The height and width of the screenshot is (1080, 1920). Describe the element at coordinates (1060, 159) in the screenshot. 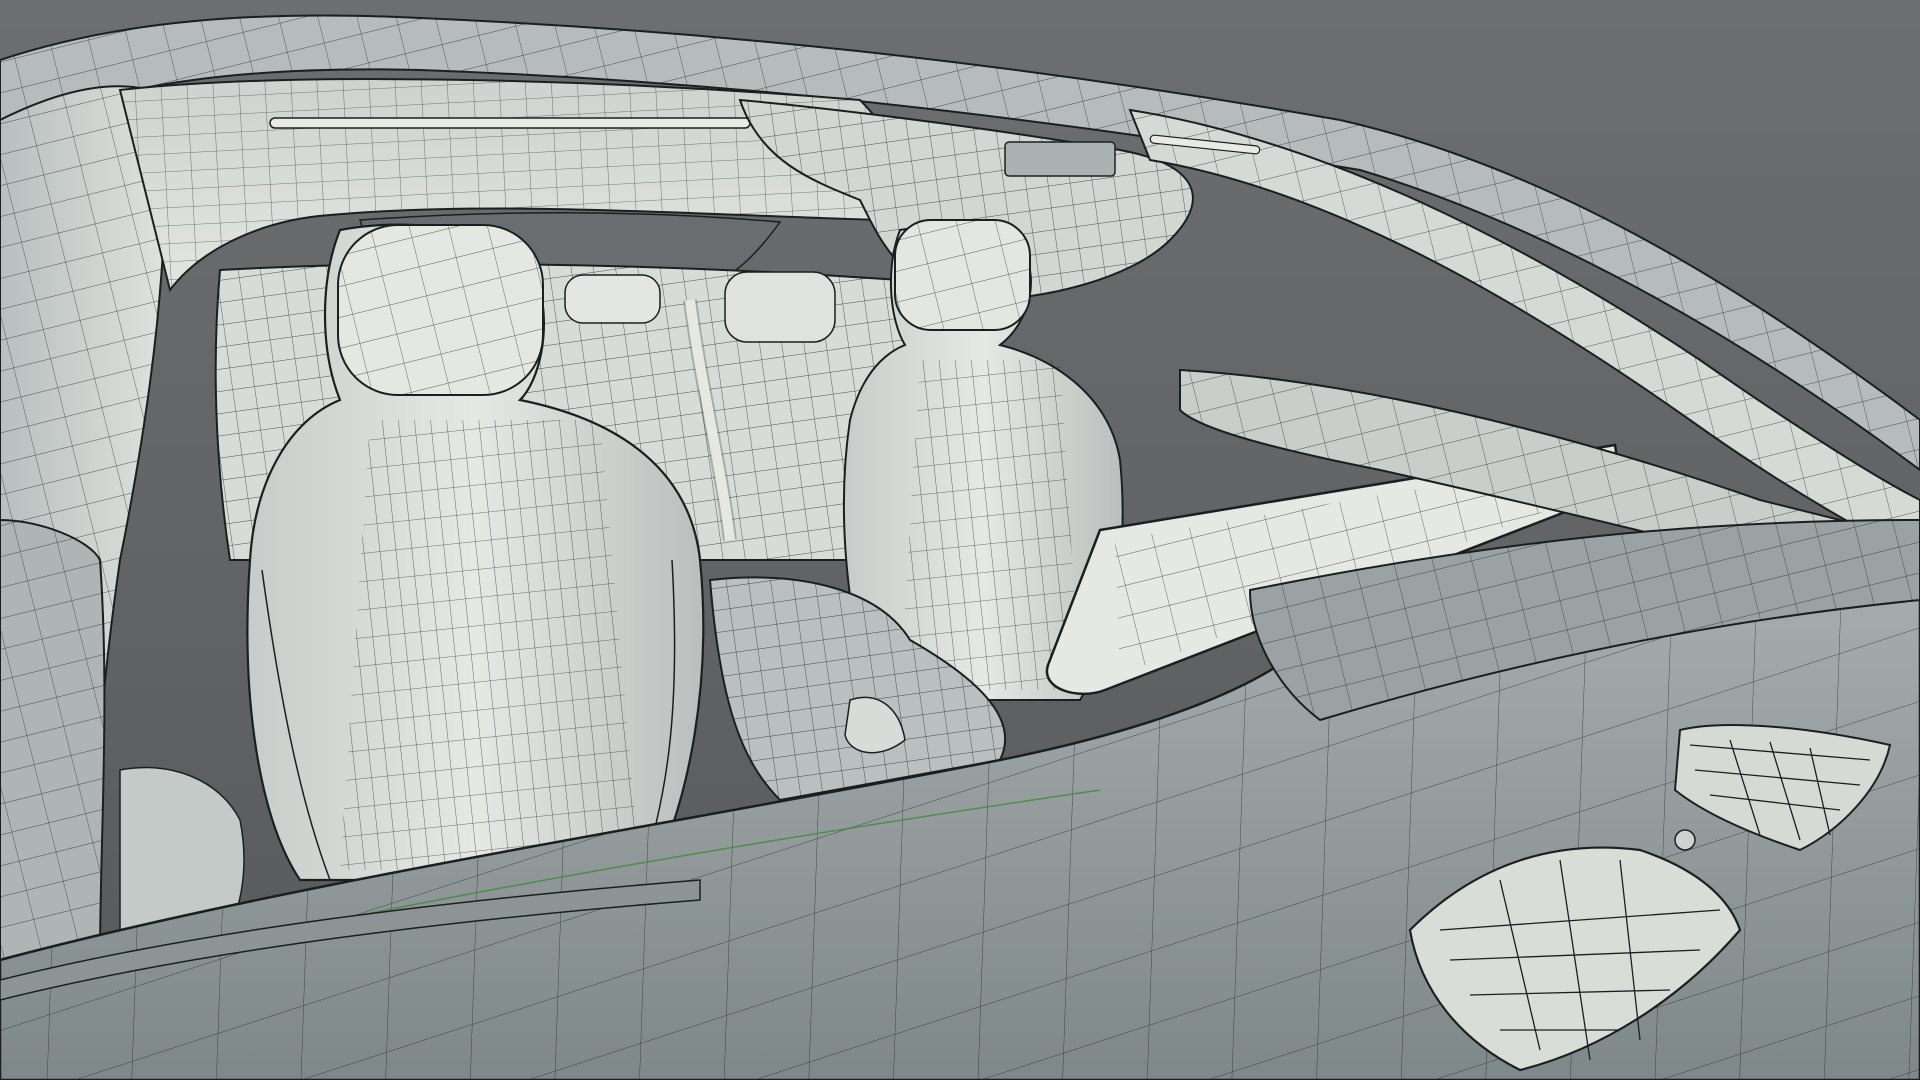

I see `overhead-console-vent` at that location.